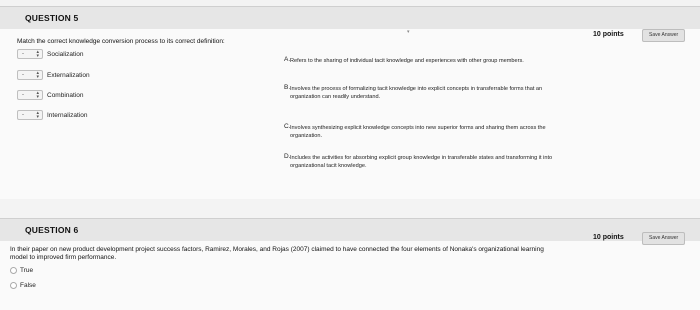 This screenshot has height=310, width=700. I want to click on question-6-title: QUESTION 6, so click(52, 230).